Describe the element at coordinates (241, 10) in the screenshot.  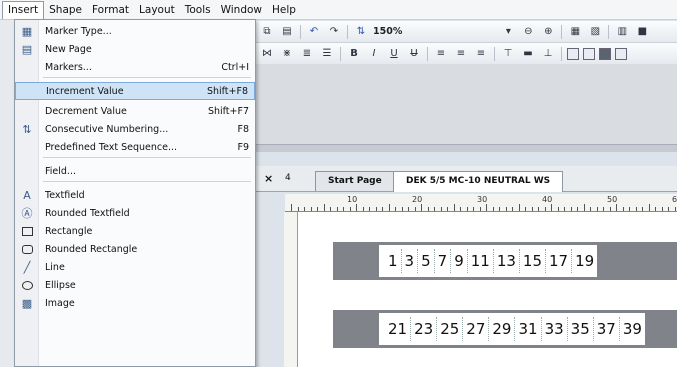
I see `menu-window: Window` at that location.